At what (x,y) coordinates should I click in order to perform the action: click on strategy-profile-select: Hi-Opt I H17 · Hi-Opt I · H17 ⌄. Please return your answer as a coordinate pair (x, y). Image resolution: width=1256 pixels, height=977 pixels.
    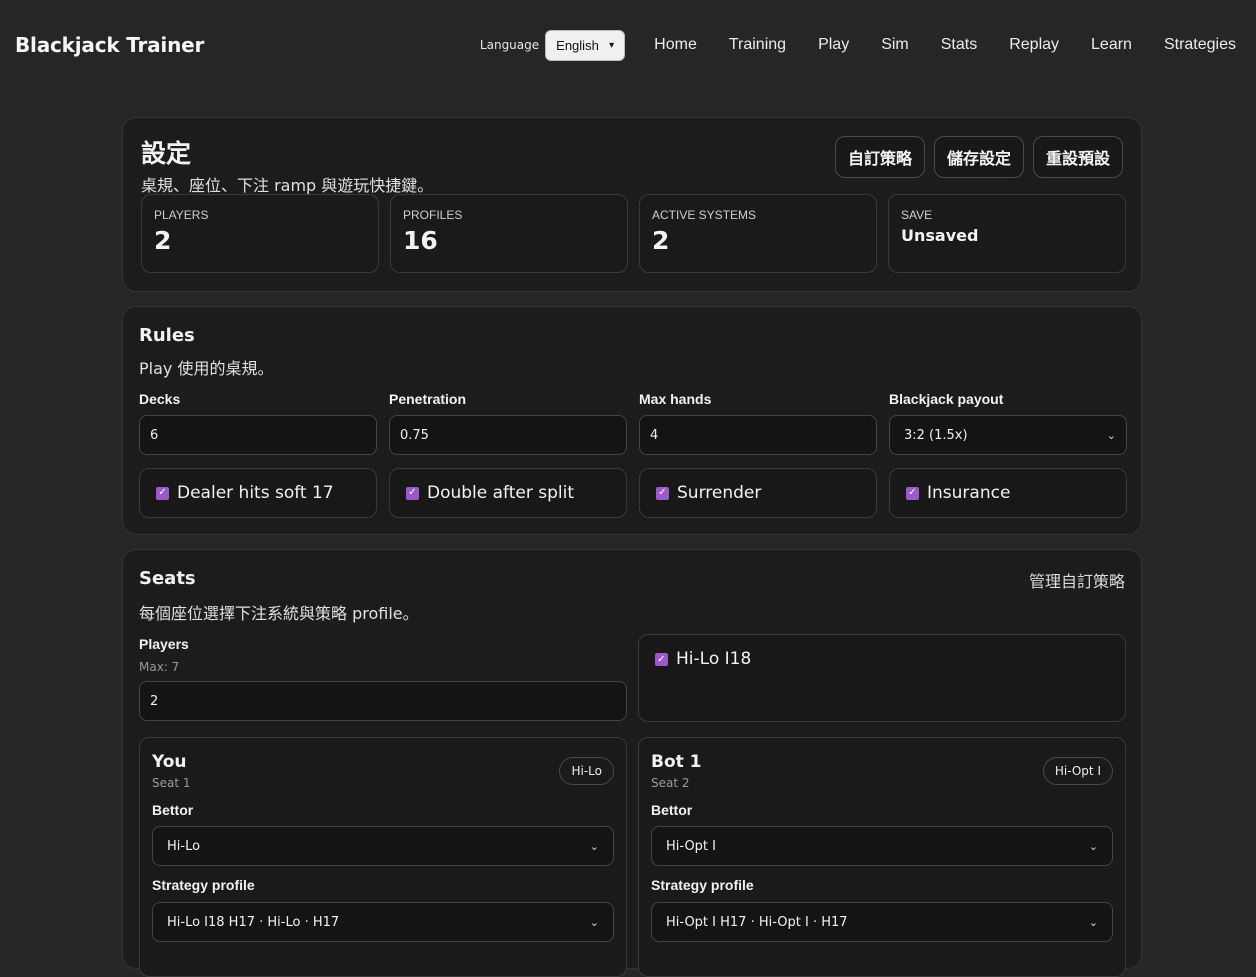
    Looking at the image, I should click on (882, 922).